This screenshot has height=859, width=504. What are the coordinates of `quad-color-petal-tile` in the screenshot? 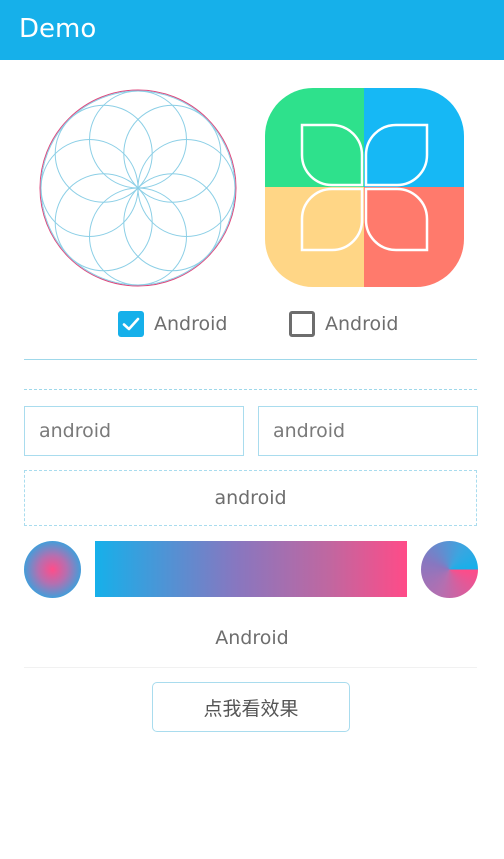 It's located at (364, 187).